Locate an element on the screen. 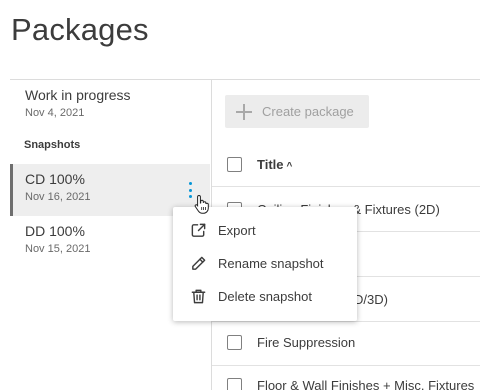 This screenshot has width=480, height=390. table-header-row: Title ^ is located at coordinates (346, 164).